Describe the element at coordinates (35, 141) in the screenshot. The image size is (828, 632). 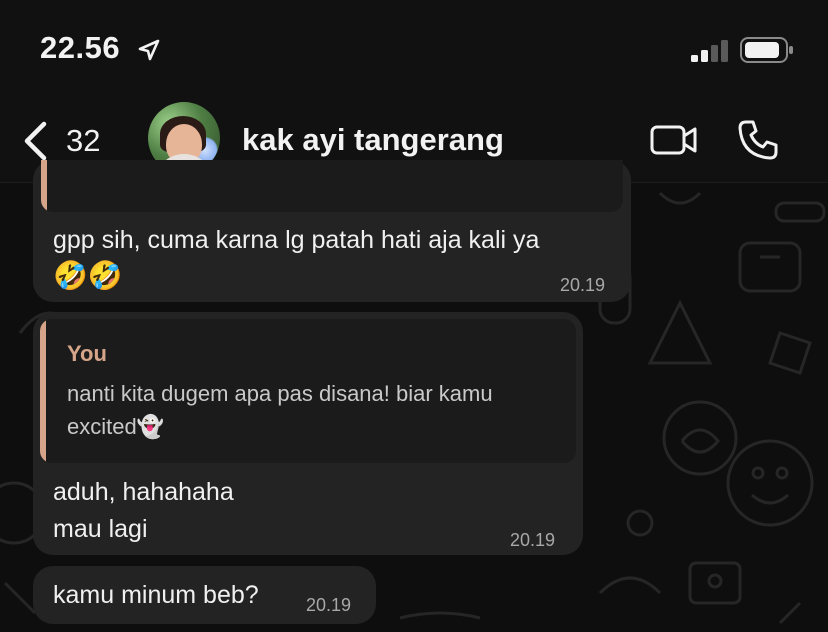
I see `chevron-left-icon` at that location.